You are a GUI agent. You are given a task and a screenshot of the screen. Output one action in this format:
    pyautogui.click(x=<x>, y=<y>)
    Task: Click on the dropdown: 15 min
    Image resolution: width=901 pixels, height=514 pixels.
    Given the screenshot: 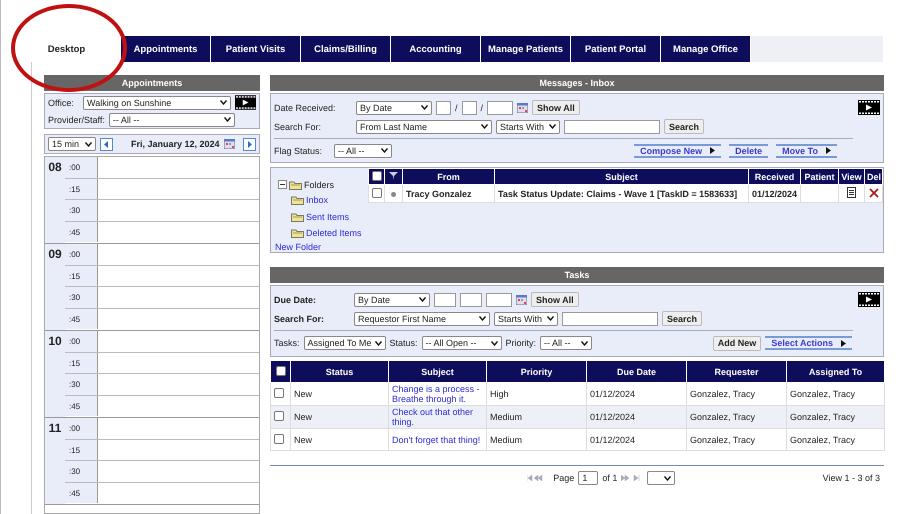 What is the action you would take?
    pyautogui.click(x=72, y=144)
    